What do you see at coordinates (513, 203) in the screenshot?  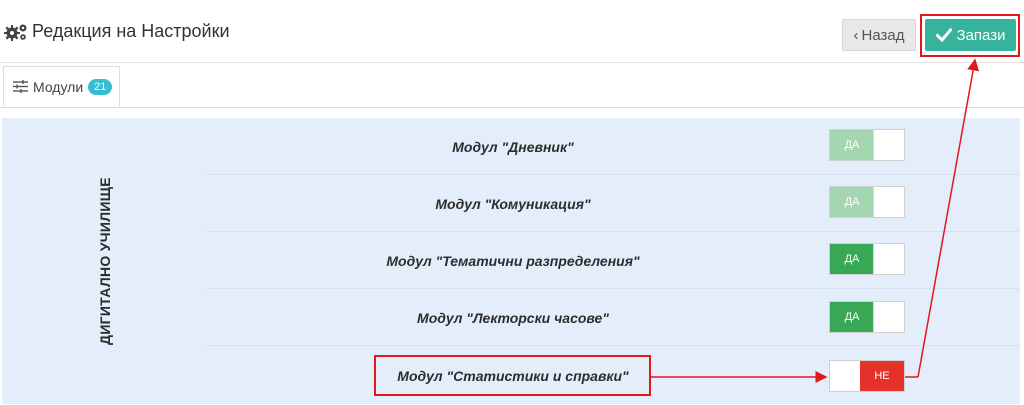 I see `module-label: Модул "Комуникация"` at bounding box center [513, 203].